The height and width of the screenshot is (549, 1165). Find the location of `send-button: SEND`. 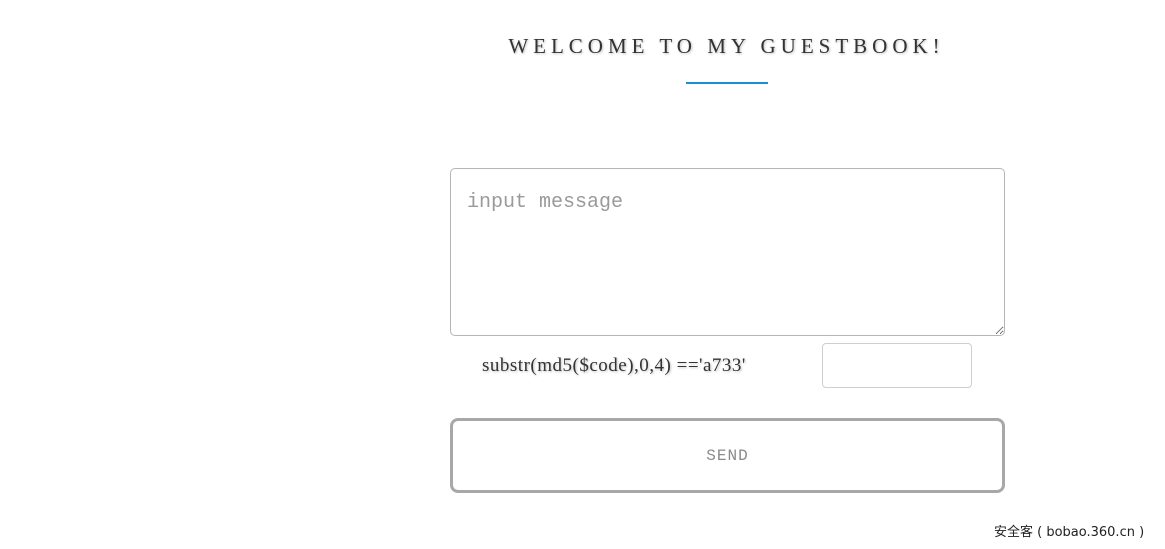

send-button: SEND is located at coordinates (727, 455).